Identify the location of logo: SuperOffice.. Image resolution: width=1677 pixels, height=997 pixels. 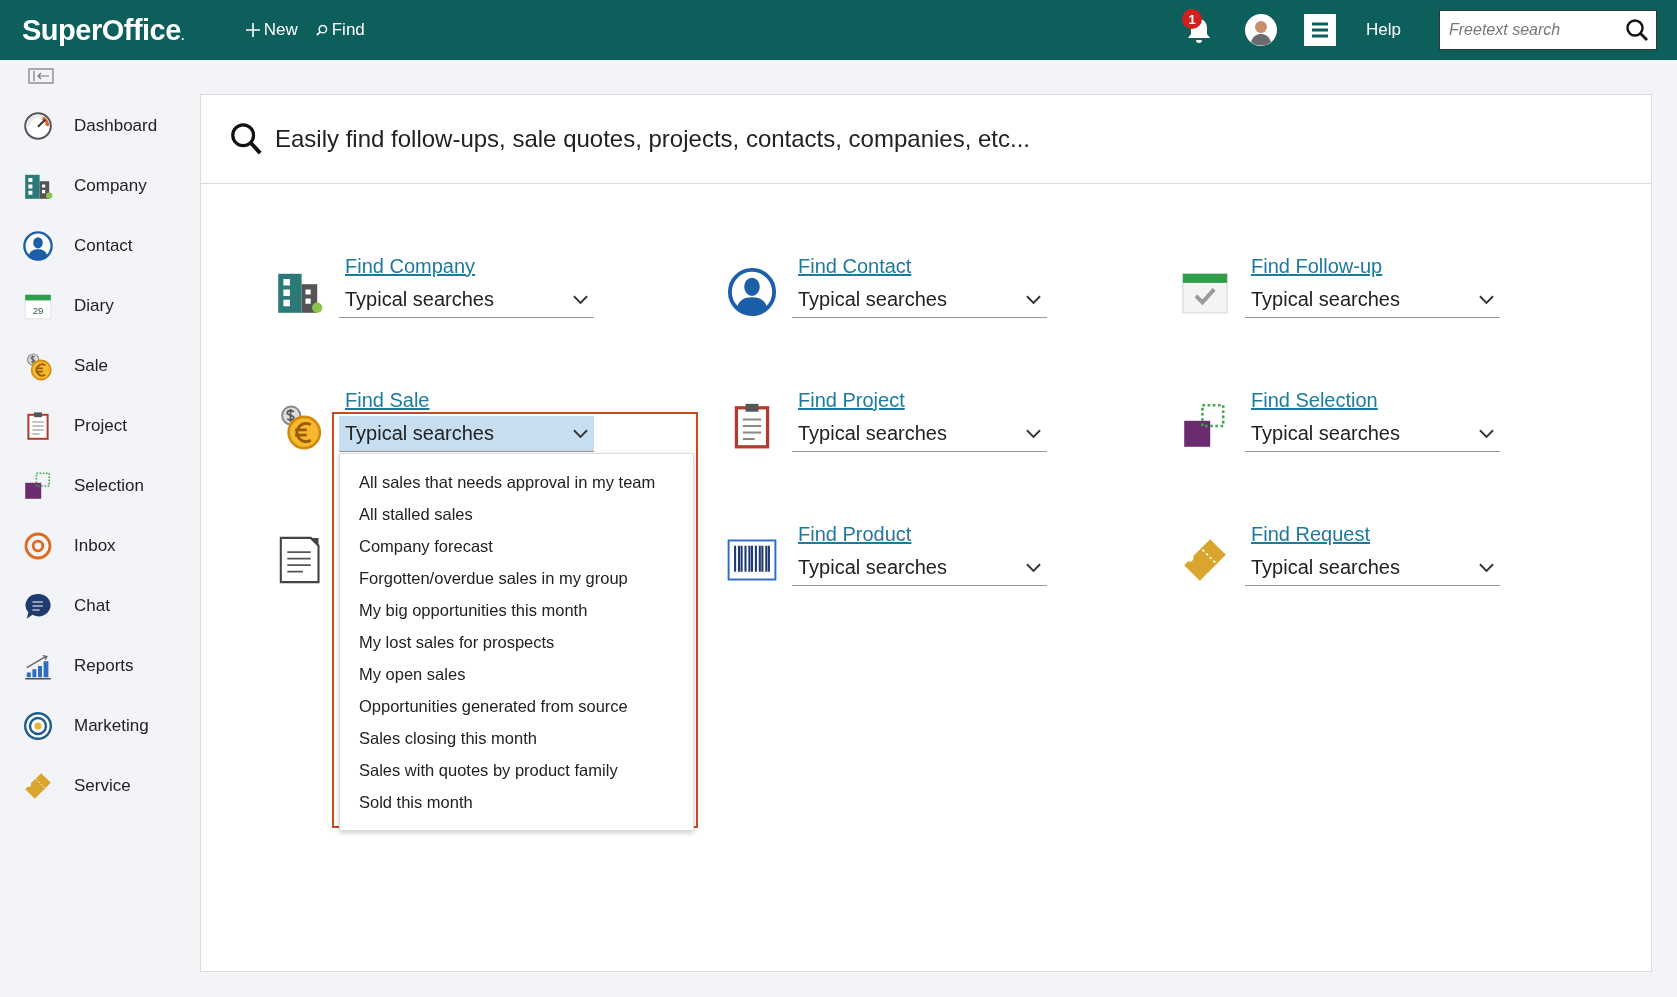
(103, 30).